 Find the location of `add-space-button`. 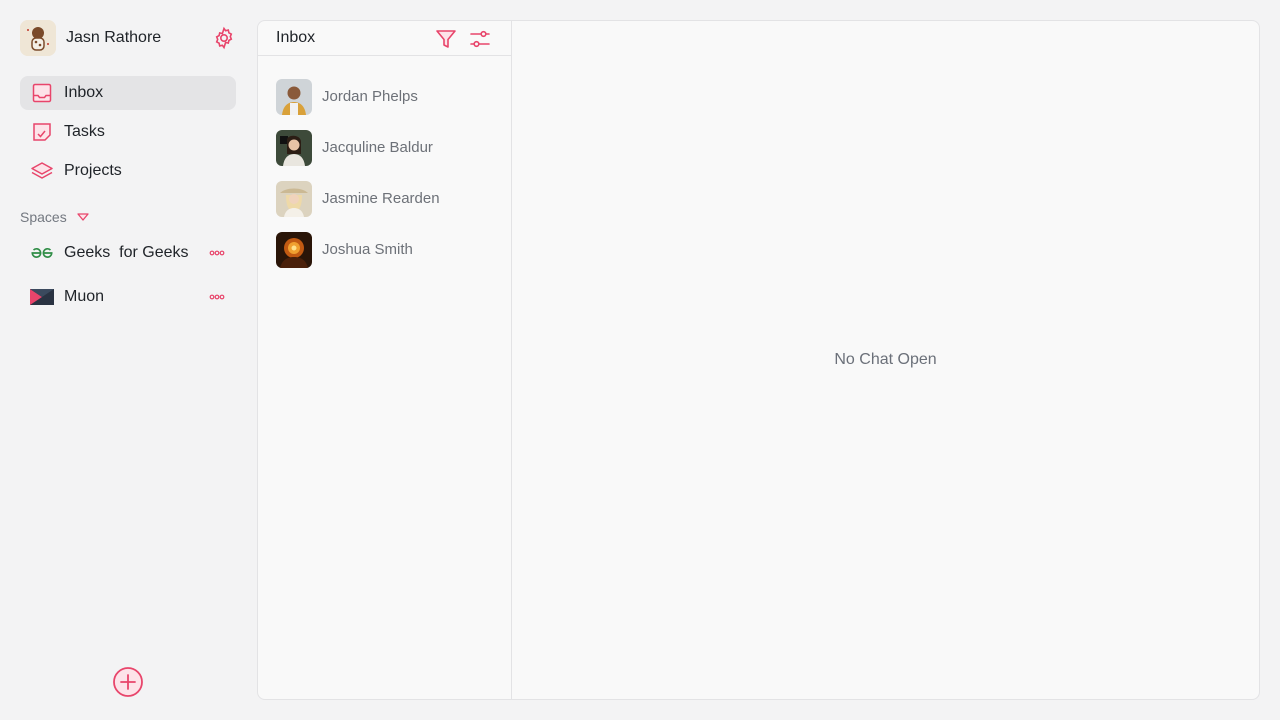

add-space-button is located at coordinates (128, 682).